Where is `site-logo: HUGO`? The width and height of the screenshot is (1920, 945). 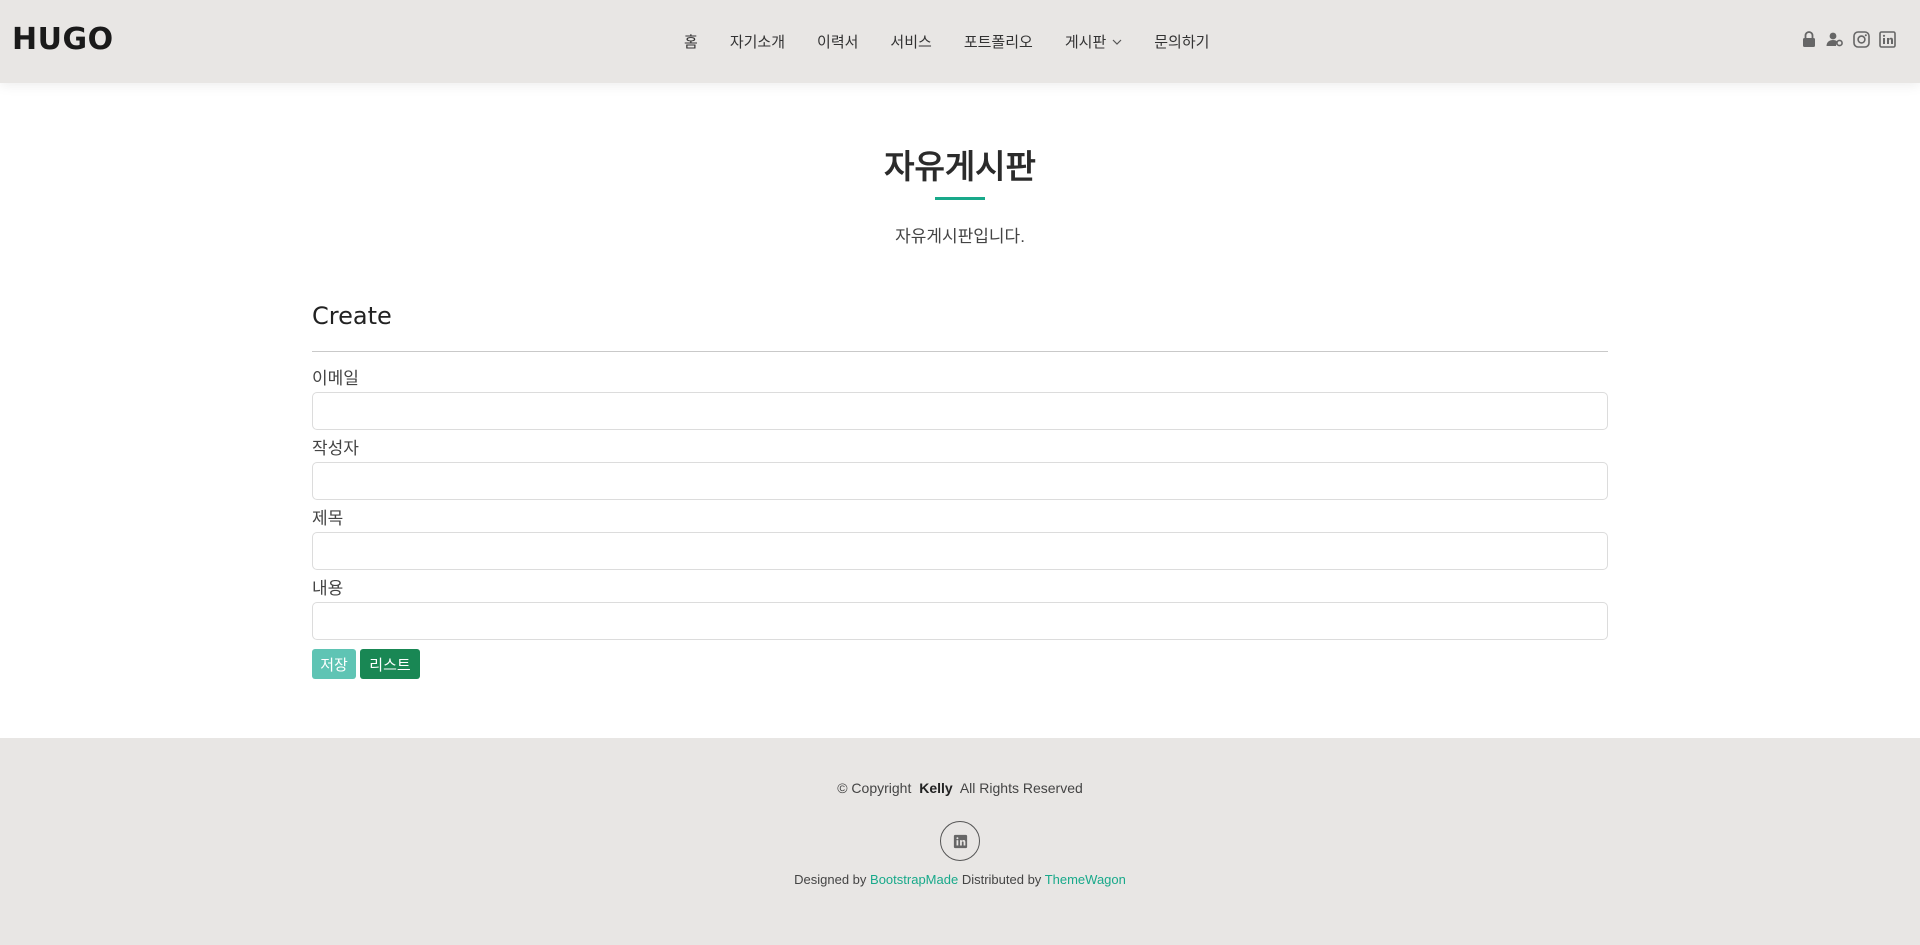 site-logo: HUGO is located at coordinates (63, 39).